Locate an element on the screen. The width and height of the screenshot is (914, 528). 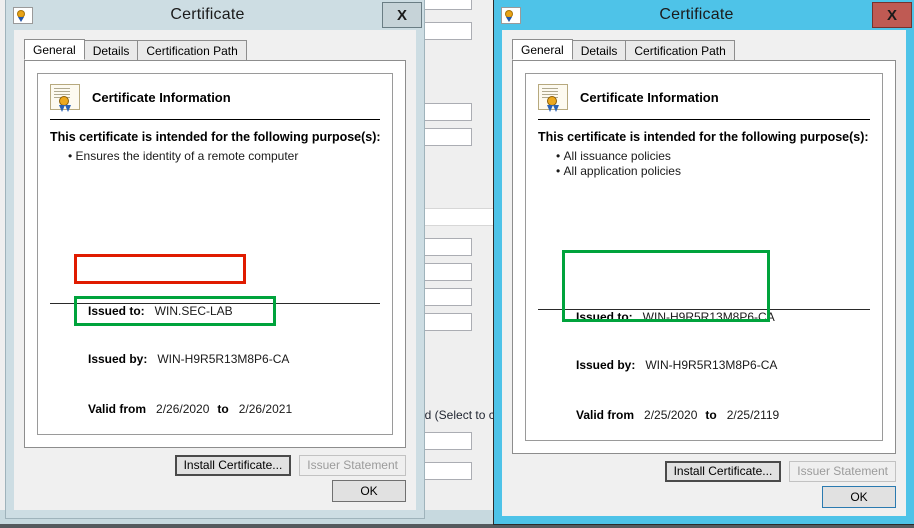
valid-to-value: 2/25/2119 is located at coordinates (753, 415).